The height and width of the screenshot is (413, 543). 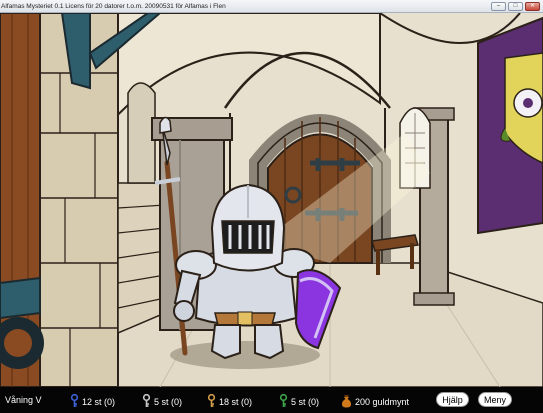 I want to click on maximize-button: □, so click(x=515, y=6).